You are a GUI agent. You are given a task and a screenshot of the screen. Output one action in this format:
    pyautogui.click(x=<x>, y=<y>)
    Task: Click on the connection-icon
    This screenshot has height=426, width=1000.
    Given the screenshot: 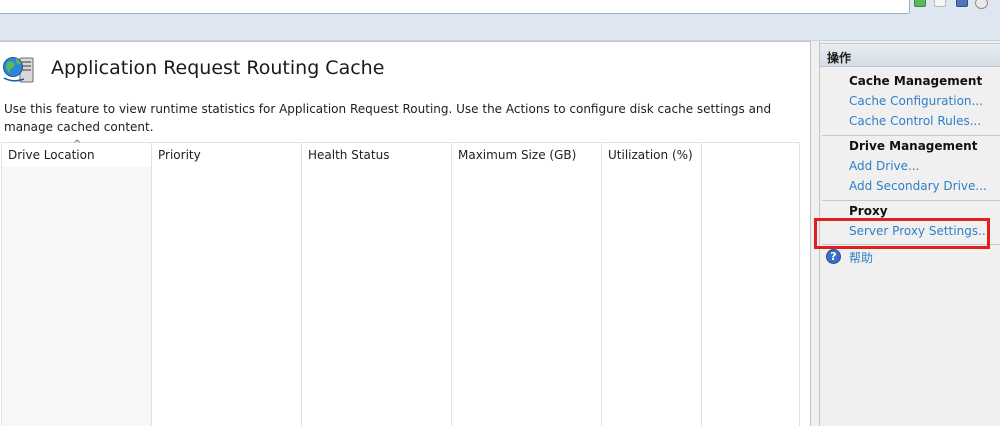 What is the action you would take?
    pyautogui.click(x=920, y=3)
    